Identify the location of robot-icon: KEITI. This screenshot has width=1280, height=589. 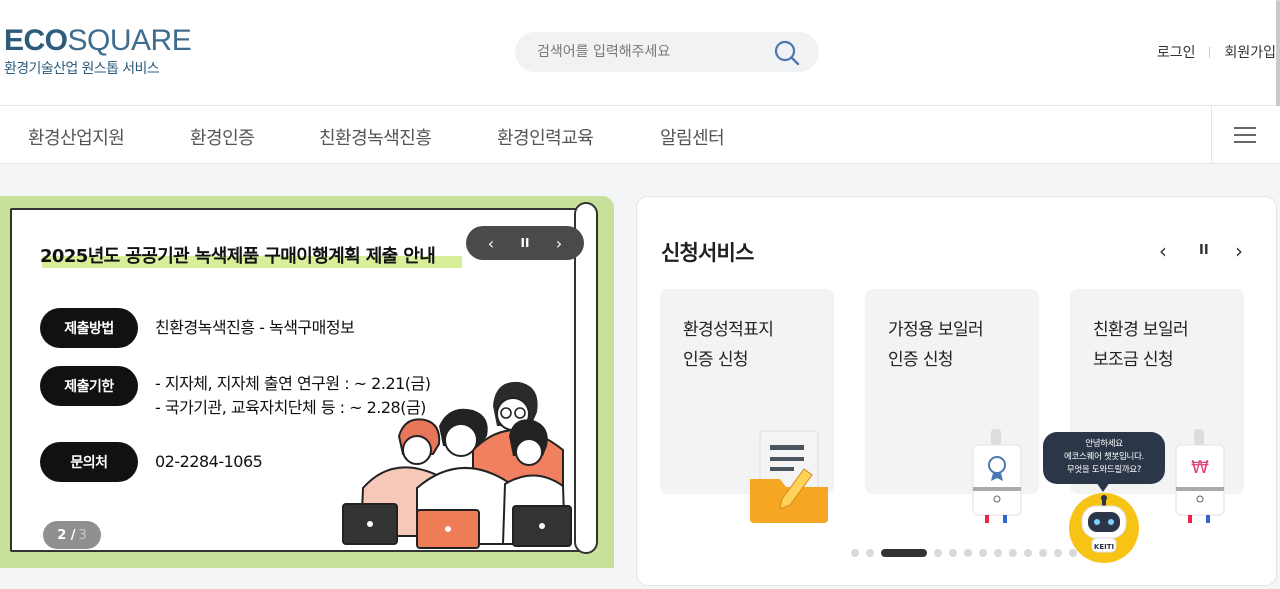
(1104, 528).